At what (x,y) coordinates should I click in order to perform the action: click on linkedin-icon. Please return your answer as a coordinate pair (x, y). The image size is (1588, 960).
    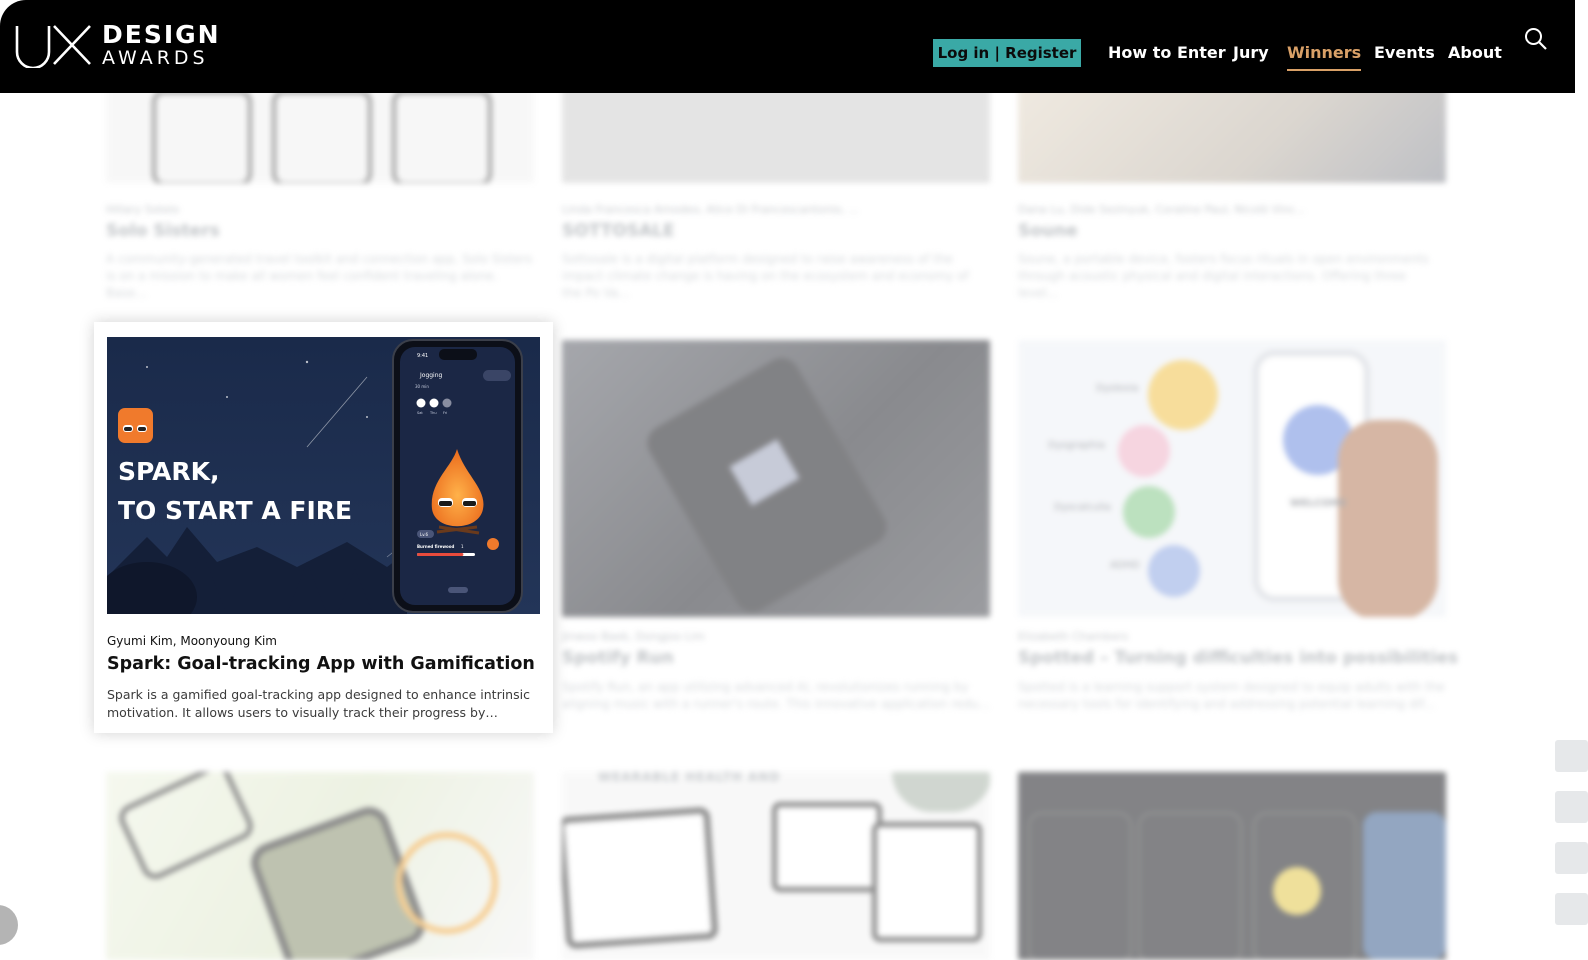
    Looking at the image, I should click on (1571, 807).